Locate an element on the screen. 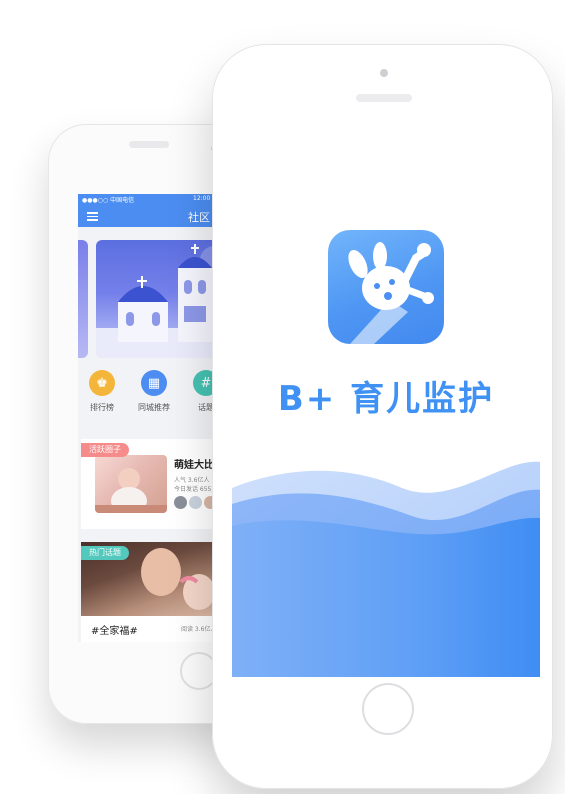  hot-topic-tag: 热门话题 is located at coordinates (105, 553).